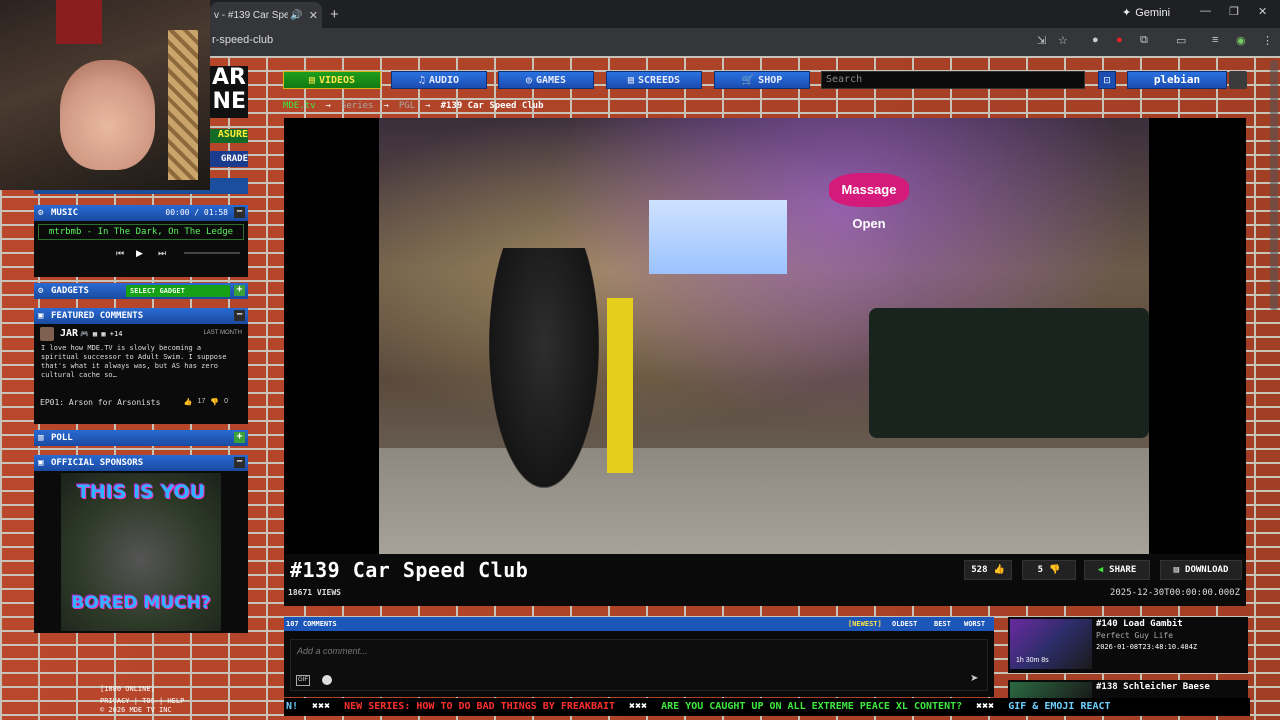 The height and width of the screenshot is (720, 1280). I want to click on nav-label: AUDIO, so click(444, 80).